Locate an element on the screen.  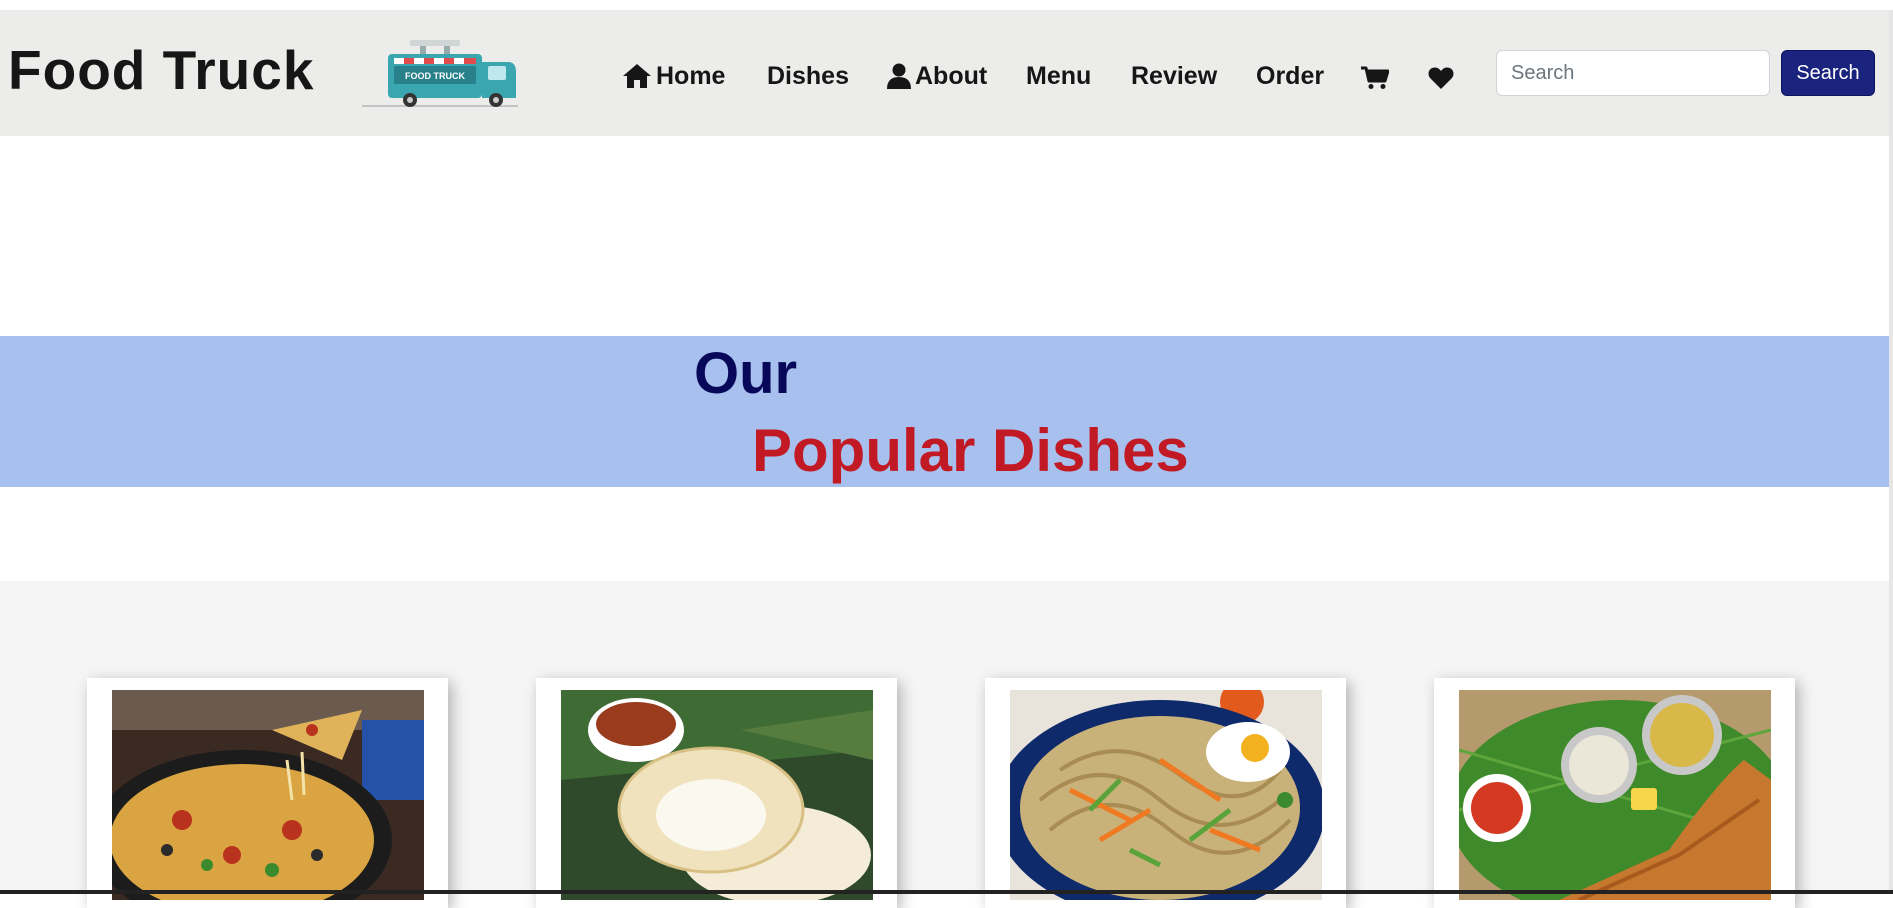
nav-dishes: Dishes is located at coordinates (808, 76).